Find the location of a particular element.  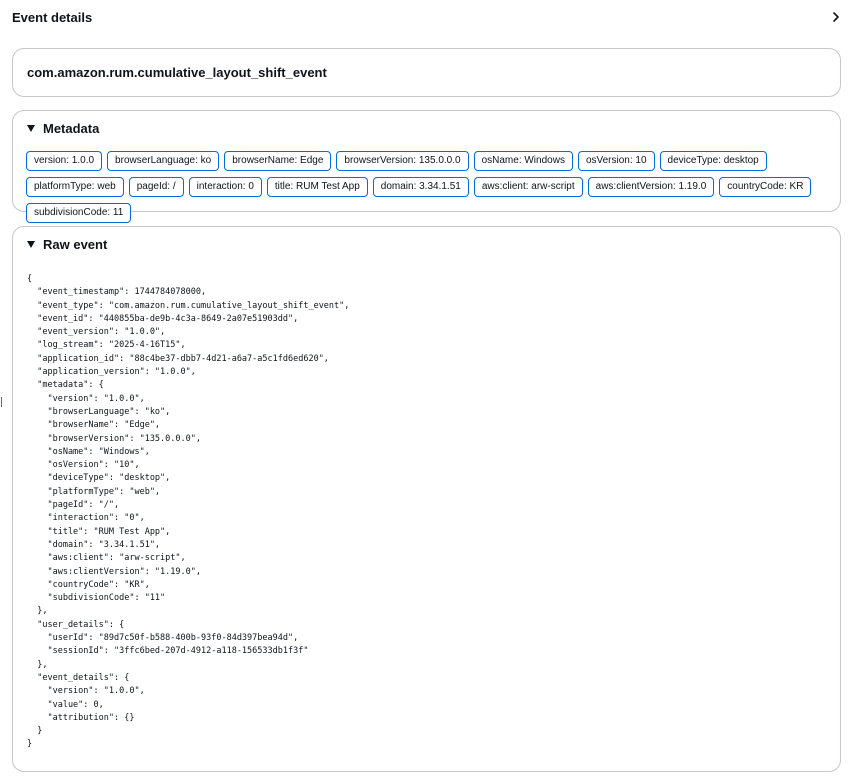

chevron-right-icon is located at coordinates (836, 17).